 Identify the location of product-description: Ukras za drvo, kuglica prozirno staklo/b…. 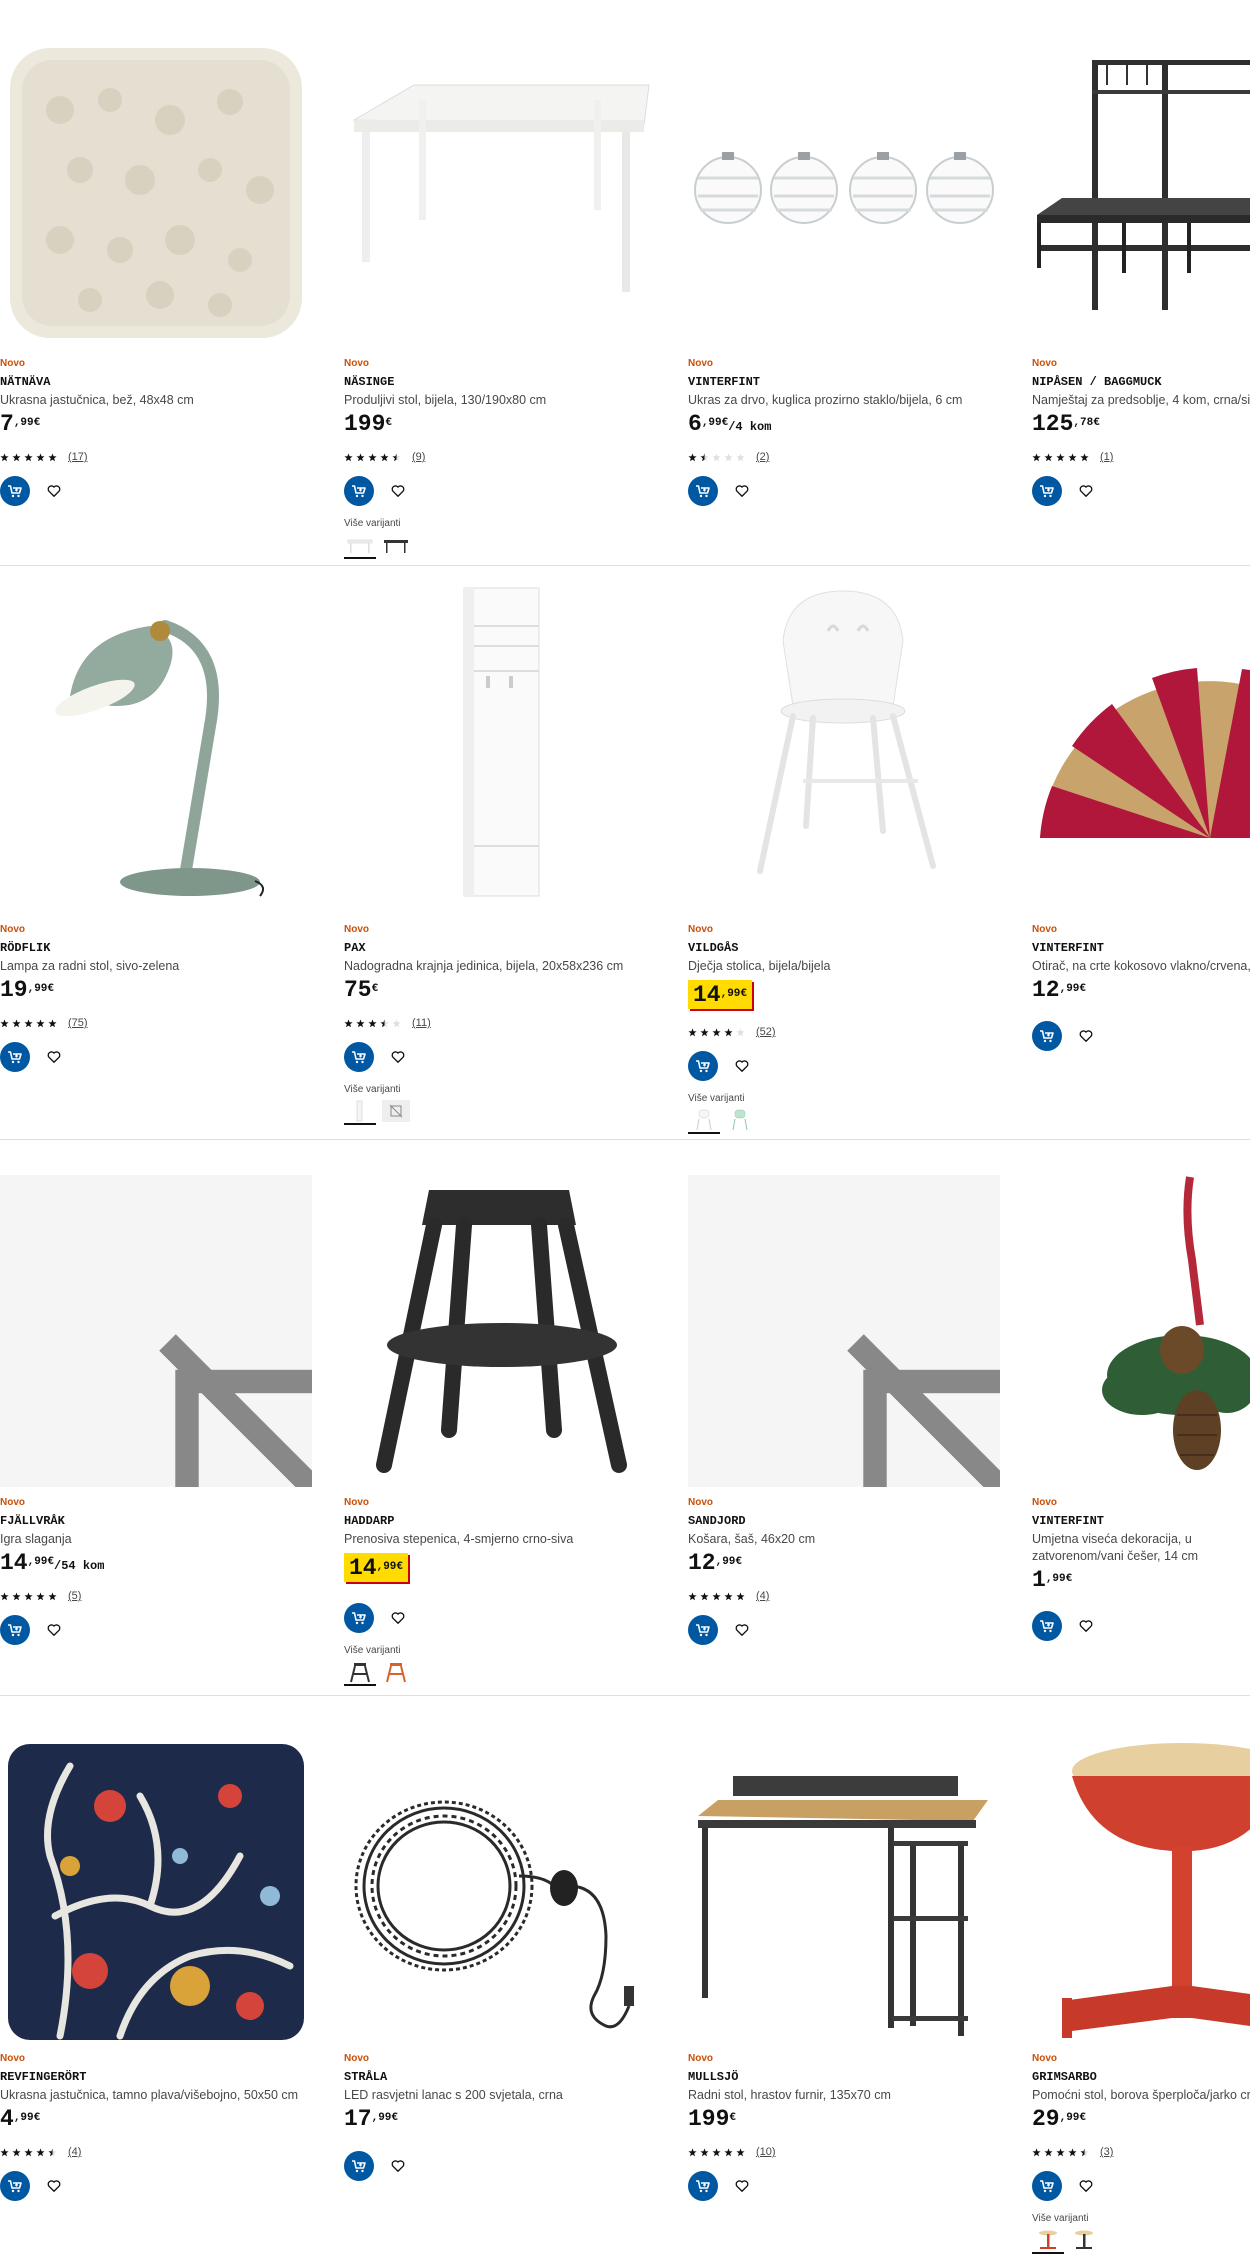
(853, 400).